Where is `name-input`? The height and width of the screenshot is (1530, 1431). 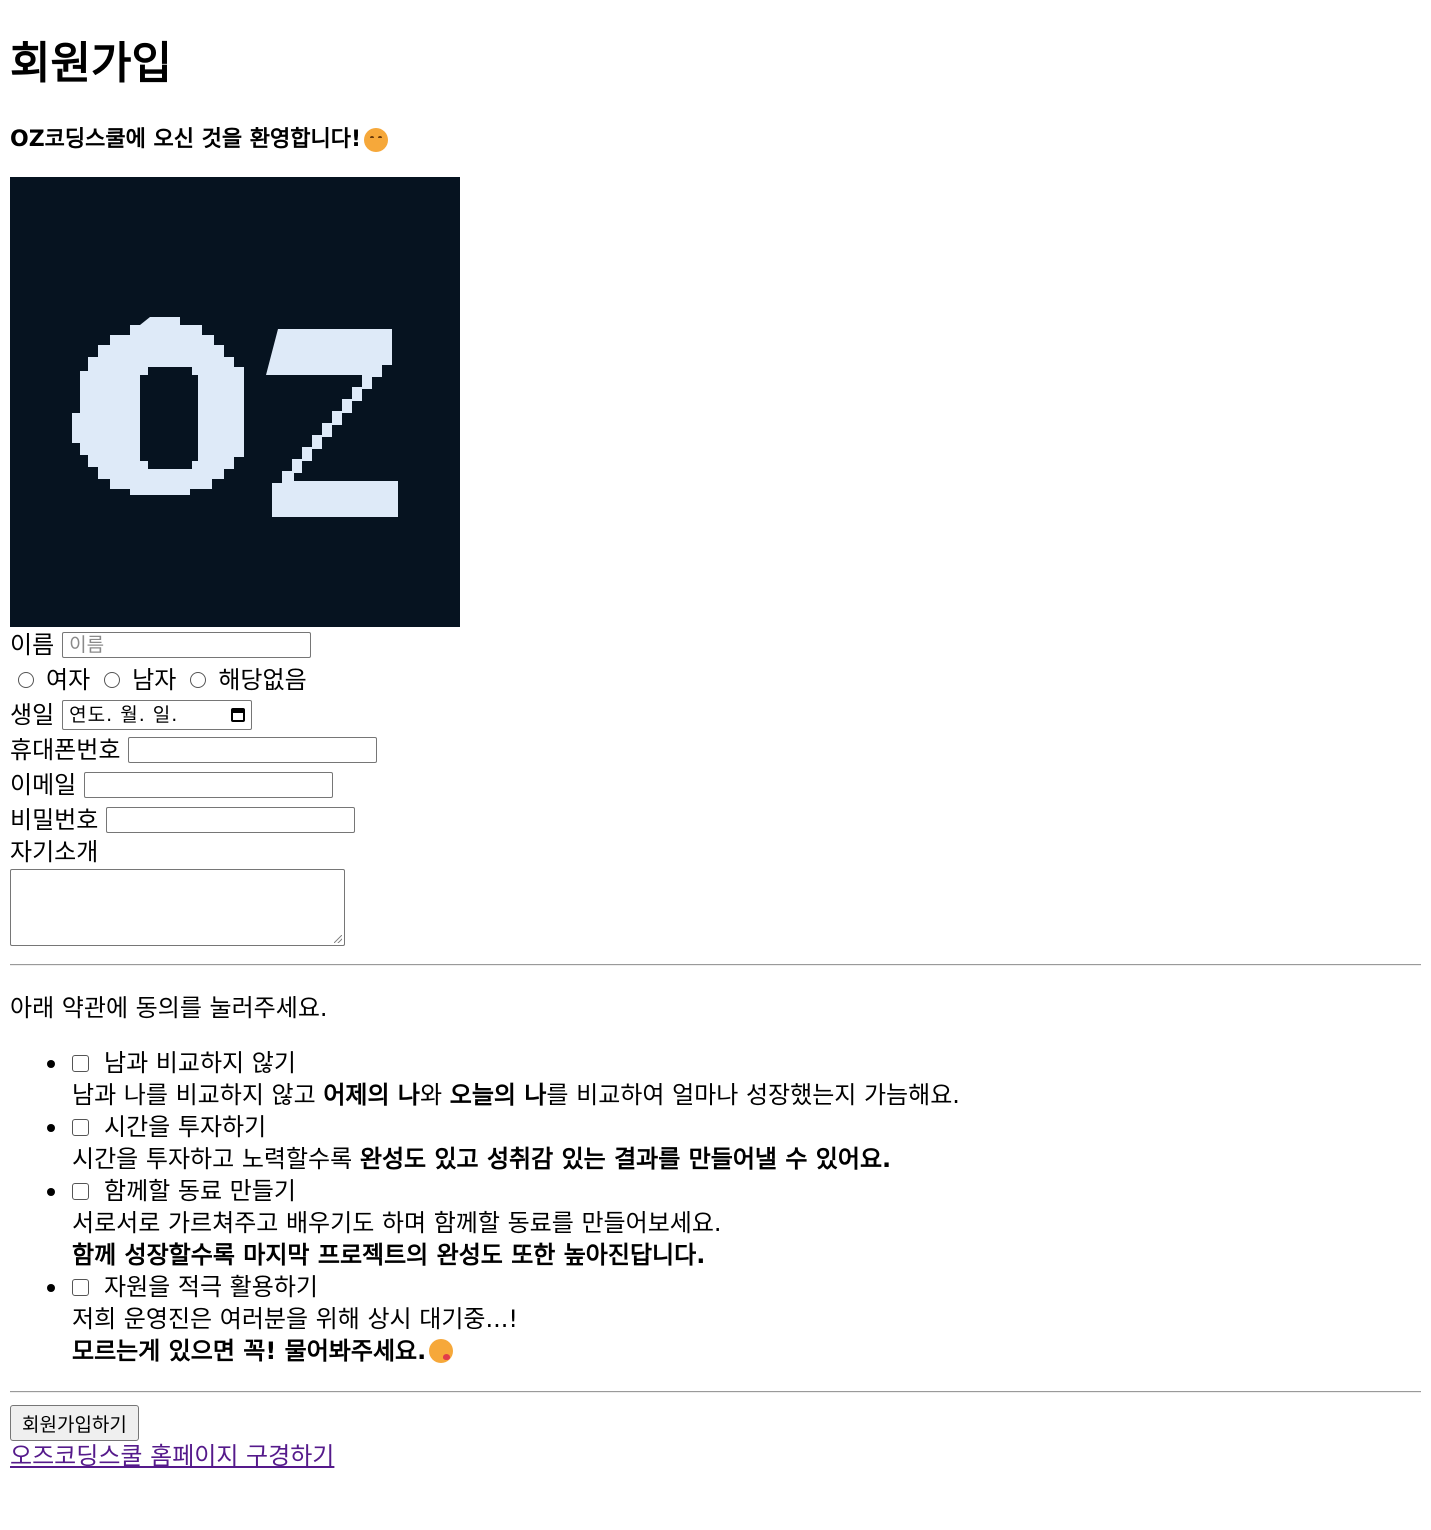
name-input is located at coordinates (187, 644).